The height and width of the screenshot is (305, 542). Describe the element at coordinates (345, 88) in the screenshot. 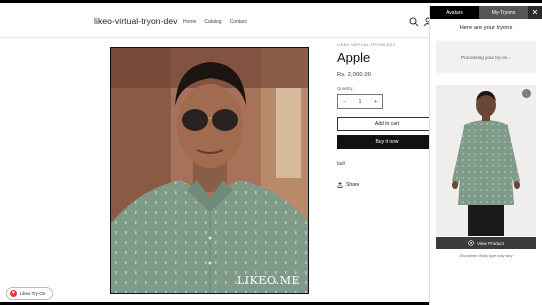

I see `quantity-label: Quantity` at that location.